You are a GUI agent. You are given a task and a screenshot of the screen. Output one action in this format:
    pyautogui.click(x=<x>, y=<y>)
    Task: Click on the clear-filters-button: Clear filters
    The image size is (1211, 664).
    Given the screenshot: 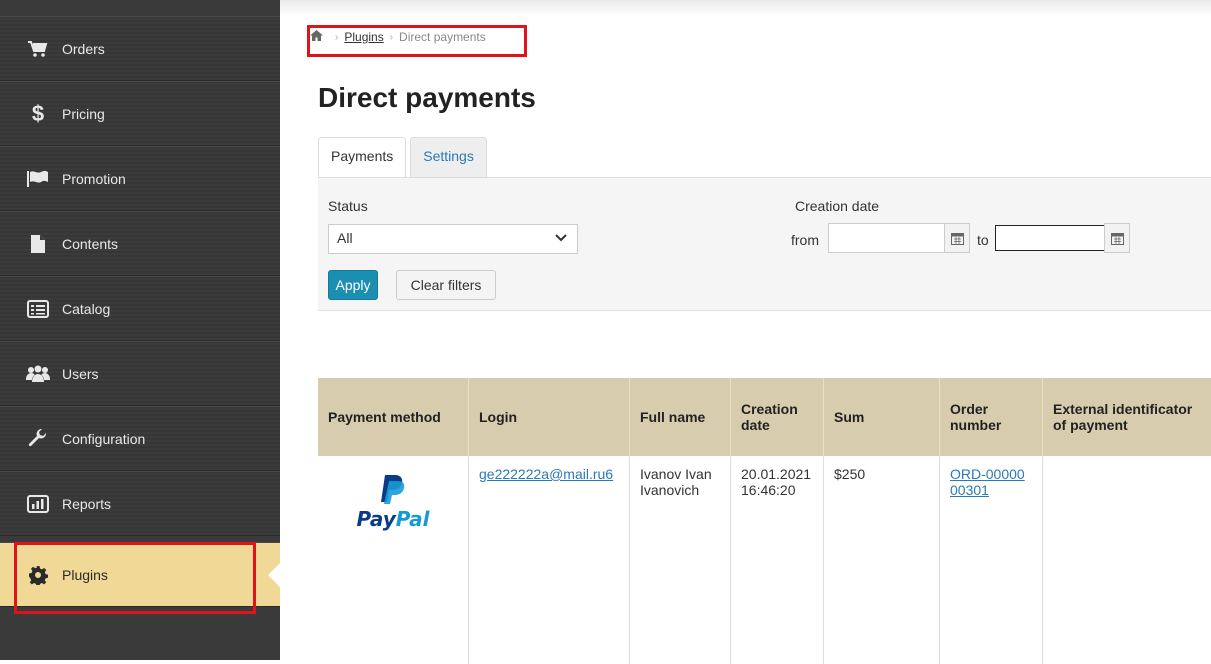 What is the action you would take?
    pyautogui.click(x=446, y=285)
    